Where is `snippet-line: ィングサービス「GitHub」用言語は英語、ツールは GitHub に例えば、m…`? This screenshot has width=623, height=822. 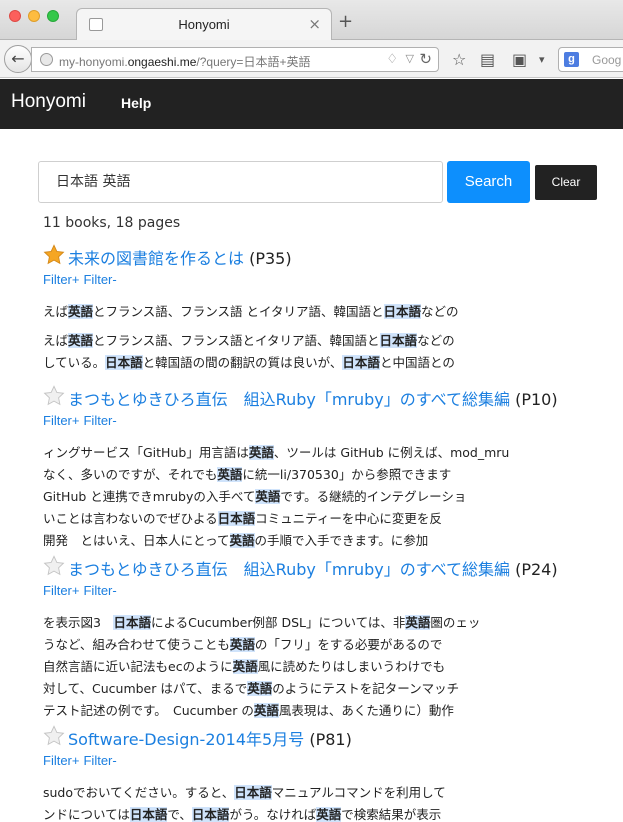
snippet-line: ィングサービス「GitHub」用言語は英語、ツールは GitHub に例えば、m… is located at coordinates (330, 453).